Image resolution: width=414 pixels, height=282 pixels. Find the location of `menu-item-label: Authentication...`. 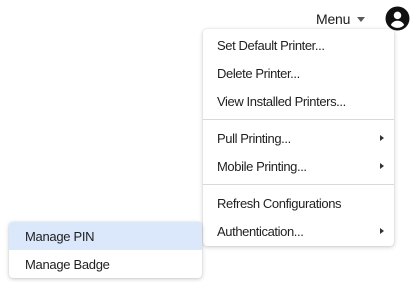

menu-item-label: Authentication... is located at coordinates (260, 231).